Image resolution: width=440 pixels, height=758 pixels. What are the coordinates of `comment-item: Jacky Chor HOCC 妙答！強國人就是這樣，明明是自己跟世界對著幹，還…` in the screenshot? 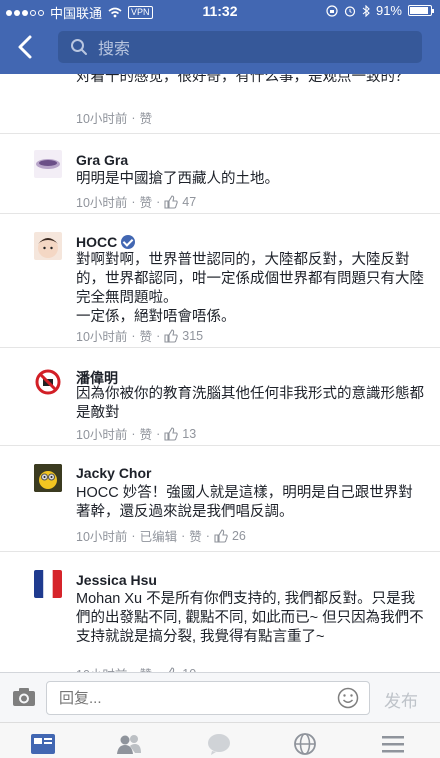 It's located at (220, 499).